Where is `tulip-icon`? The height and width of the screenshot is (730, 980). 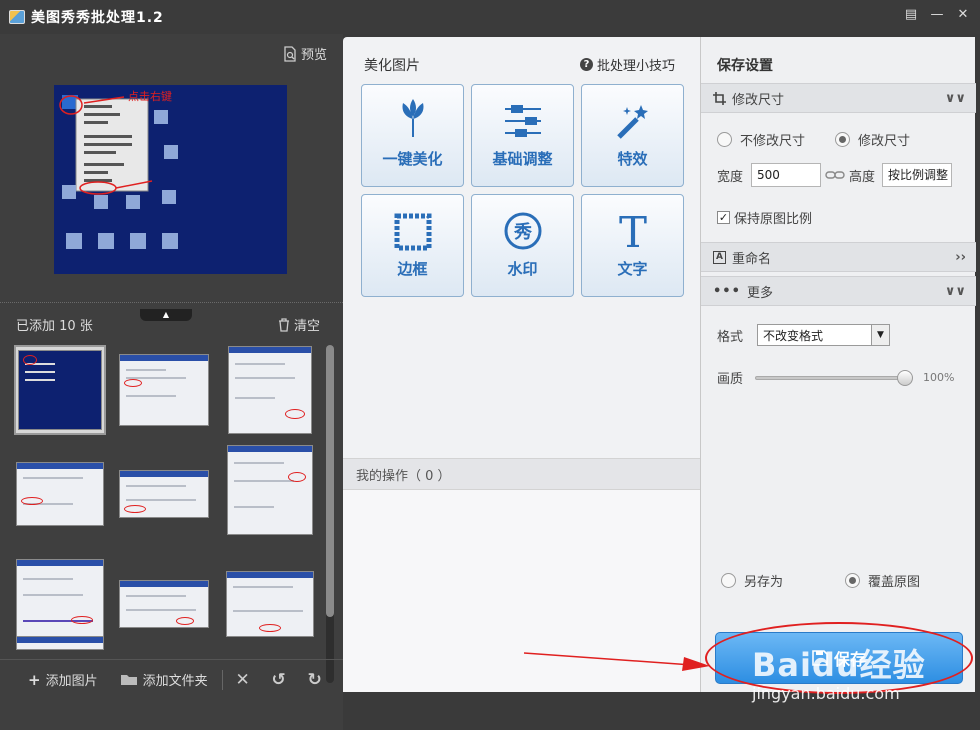 tulip-icon is located at coordinates (412, 118).